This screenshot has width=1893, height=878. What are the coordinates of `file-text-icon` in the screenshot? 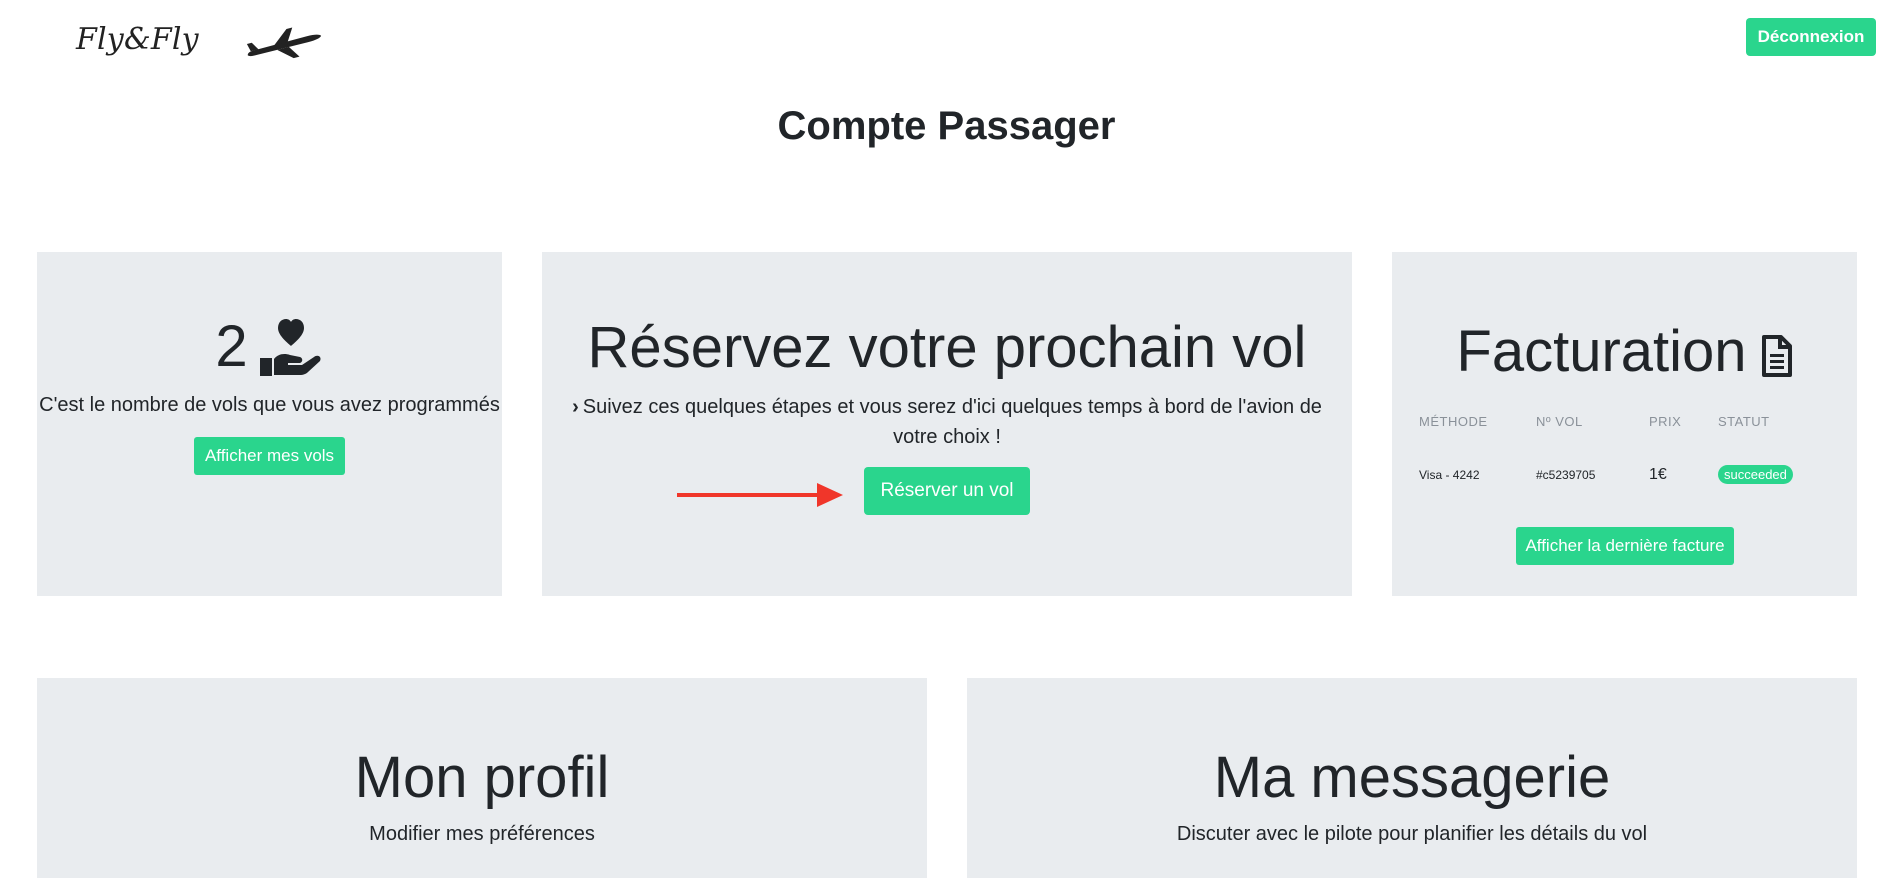 It's located at (1776, 355).